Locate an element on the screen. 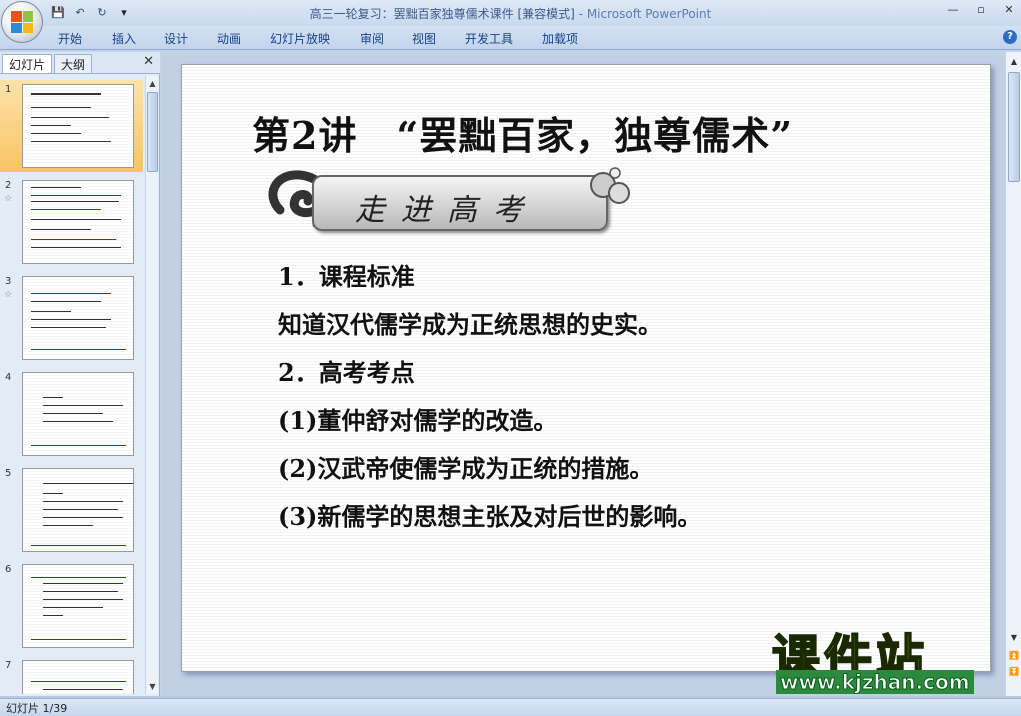 This screenshot has width=1021, height=716. thumbnail-scrollbar: ▲ ▼ is located at coordinates (151, 385).